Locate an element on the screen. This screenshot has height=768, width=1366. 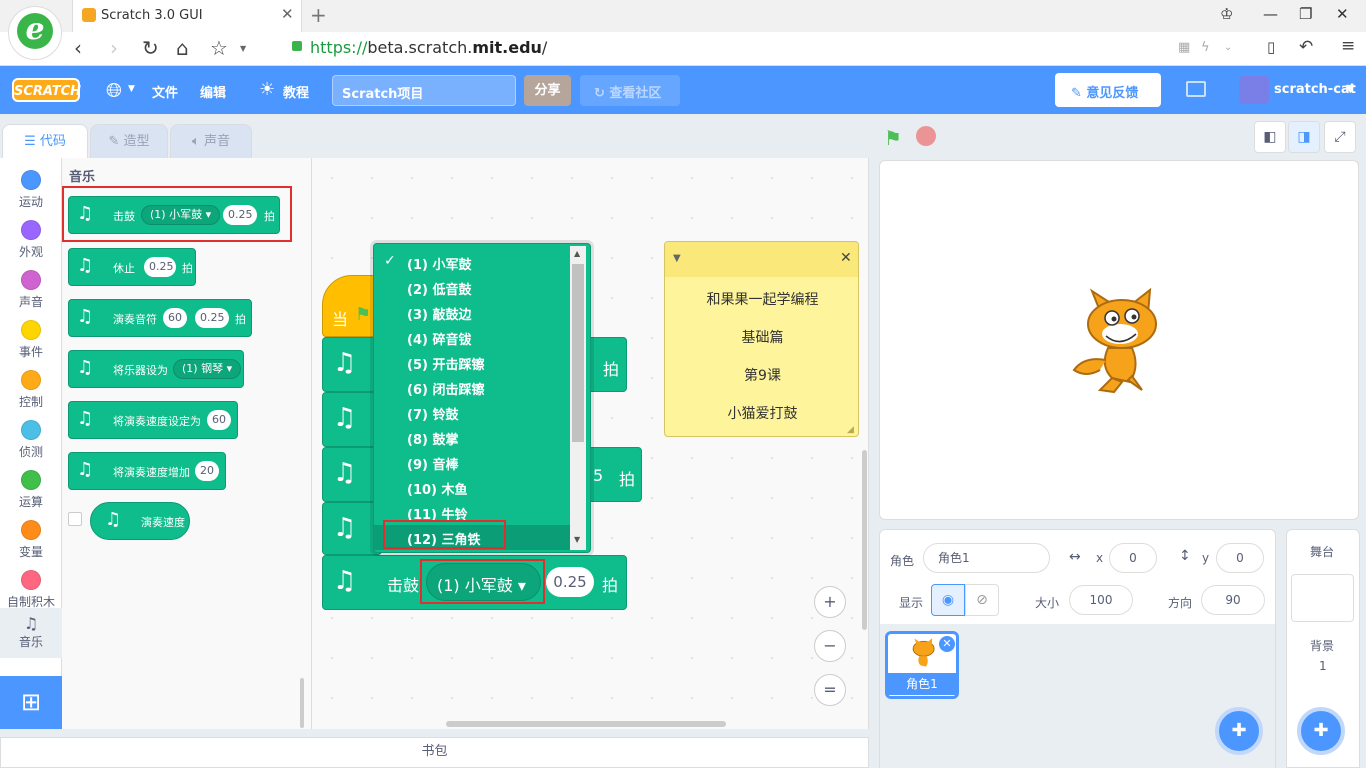
account-chevron-icon: ▼ is located at coordinates (1350, 88).